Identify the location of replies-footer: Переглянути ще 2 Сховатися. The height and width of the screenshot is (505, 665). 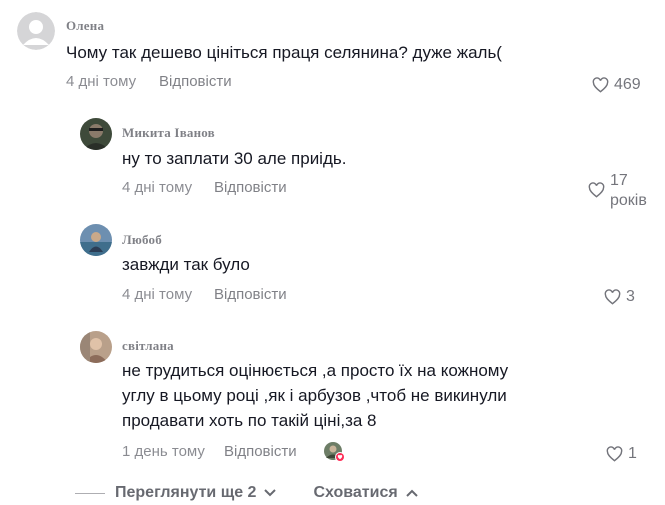
(370, 493).